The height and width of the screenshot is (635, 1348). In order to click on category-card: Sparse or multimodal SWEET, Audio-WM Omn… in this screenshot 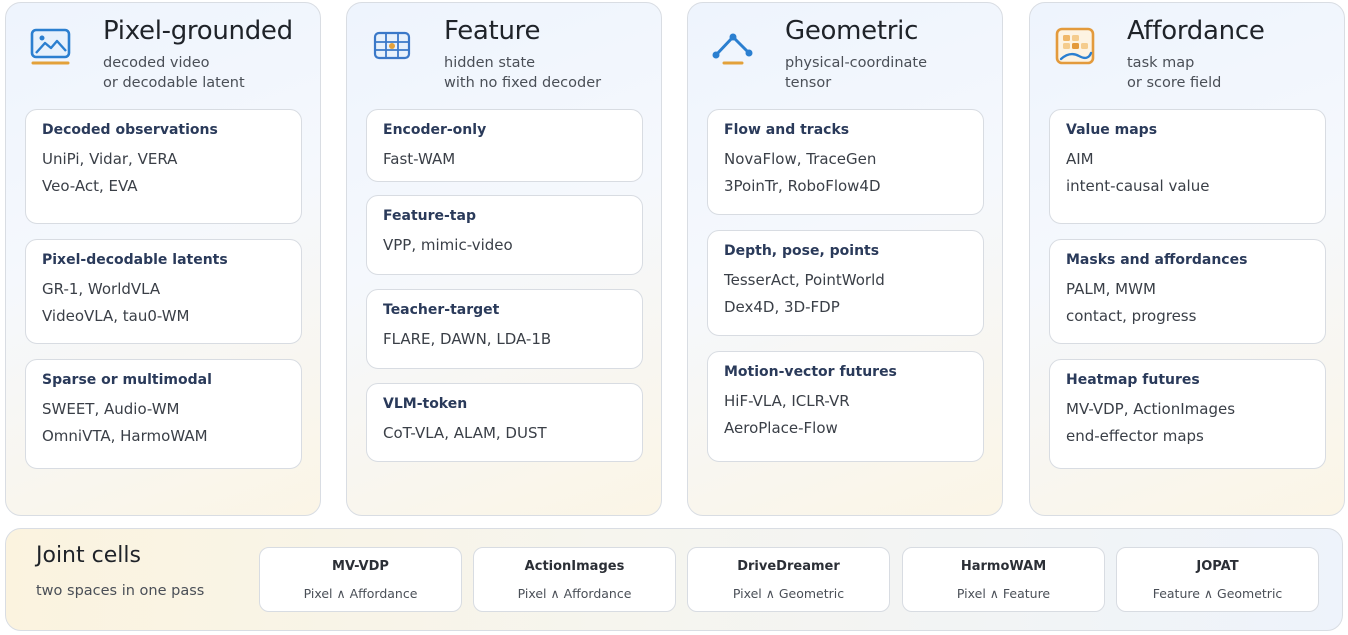, I will do `click(163, 414)`.